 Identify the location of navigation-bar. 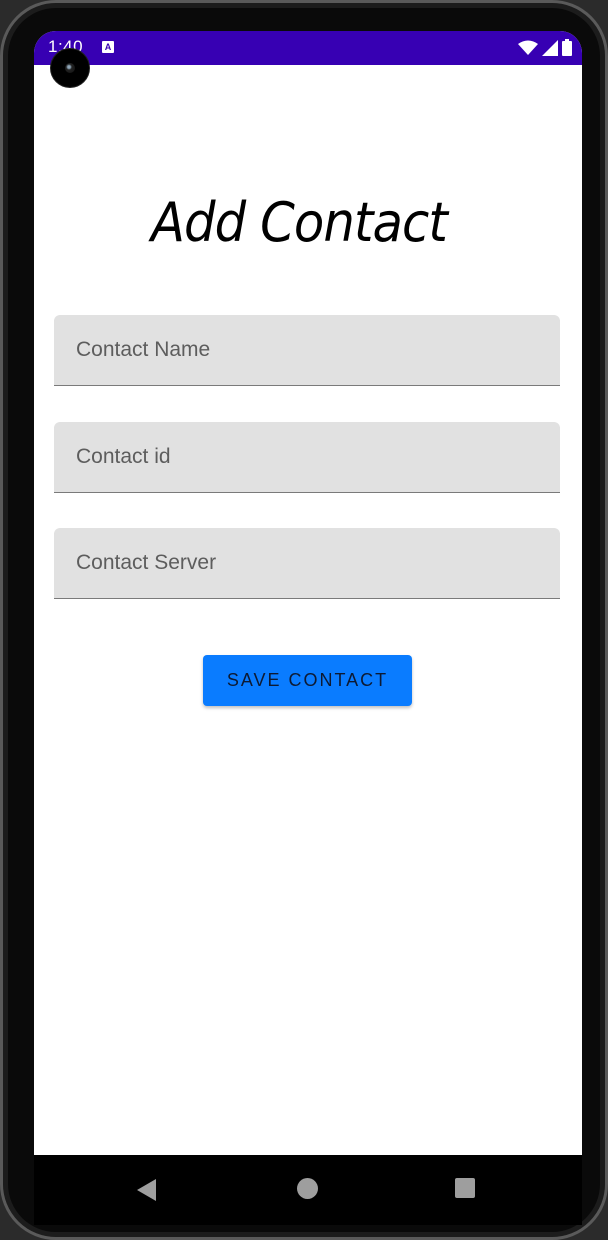
(308, 1190).